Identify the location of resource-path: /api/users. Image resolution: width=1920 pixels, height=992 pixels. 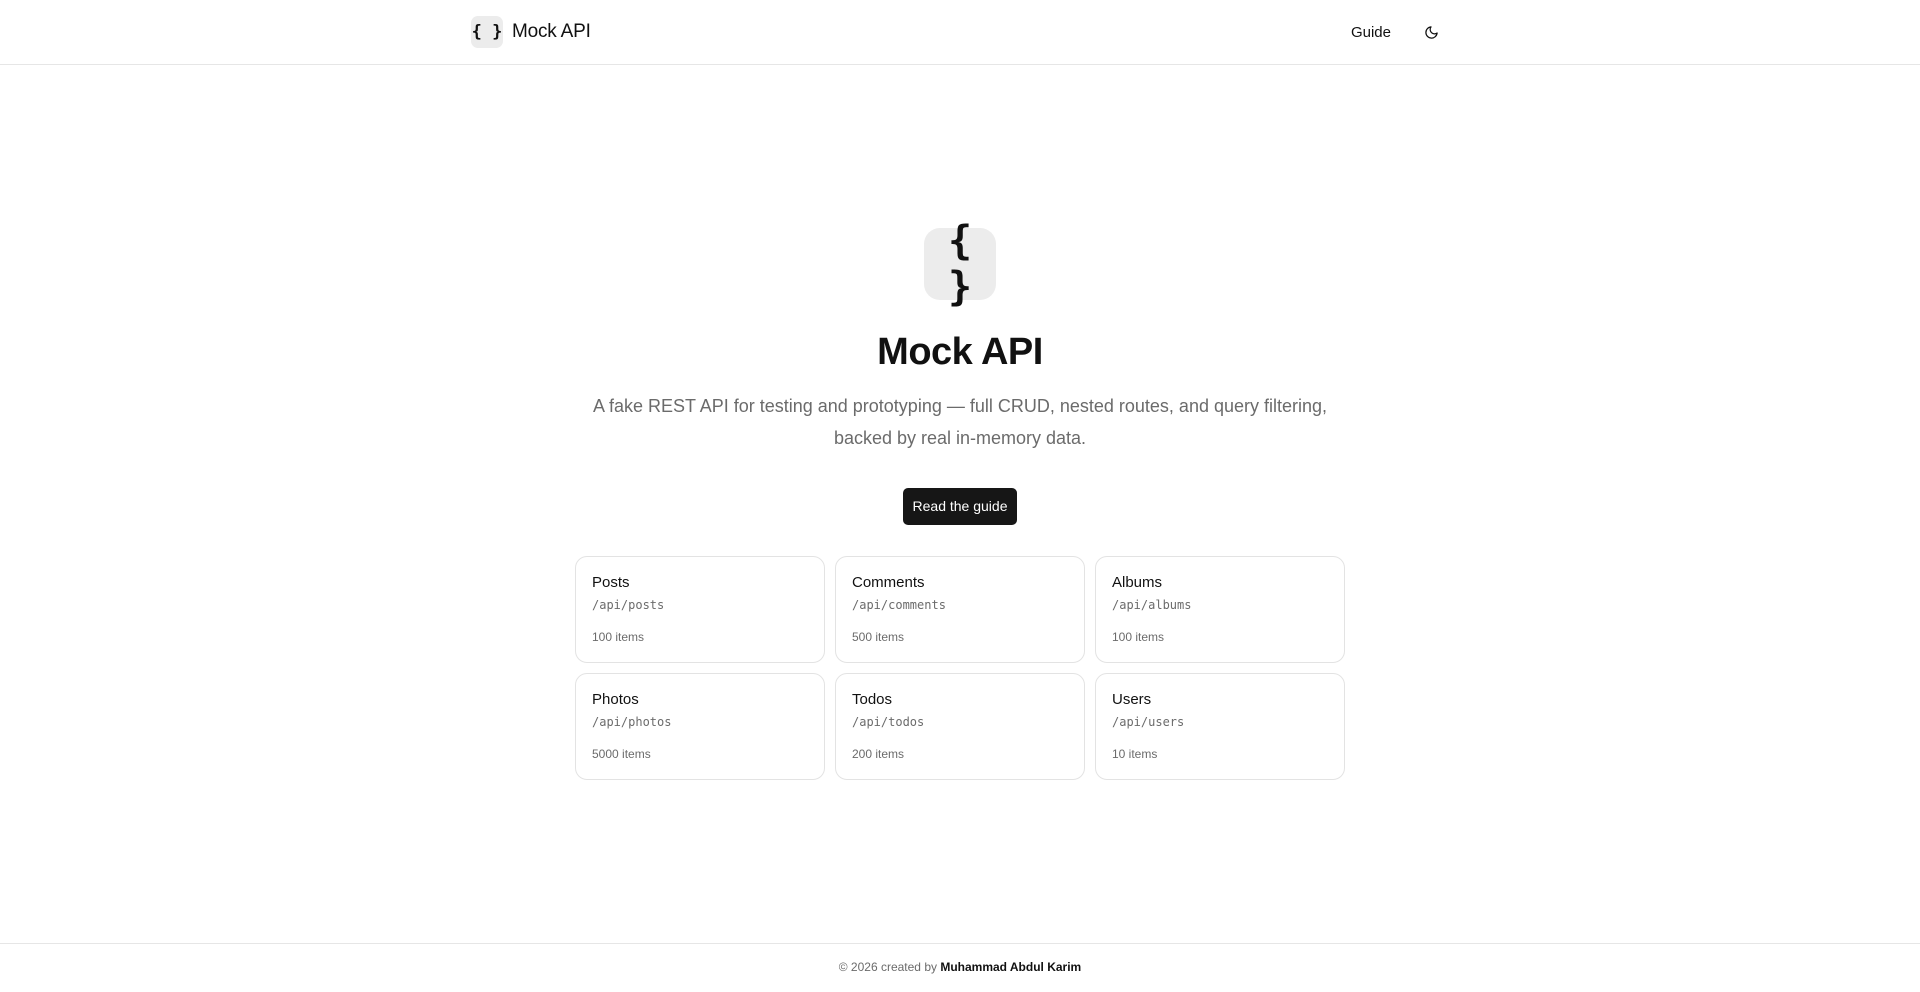
(1148, 722).